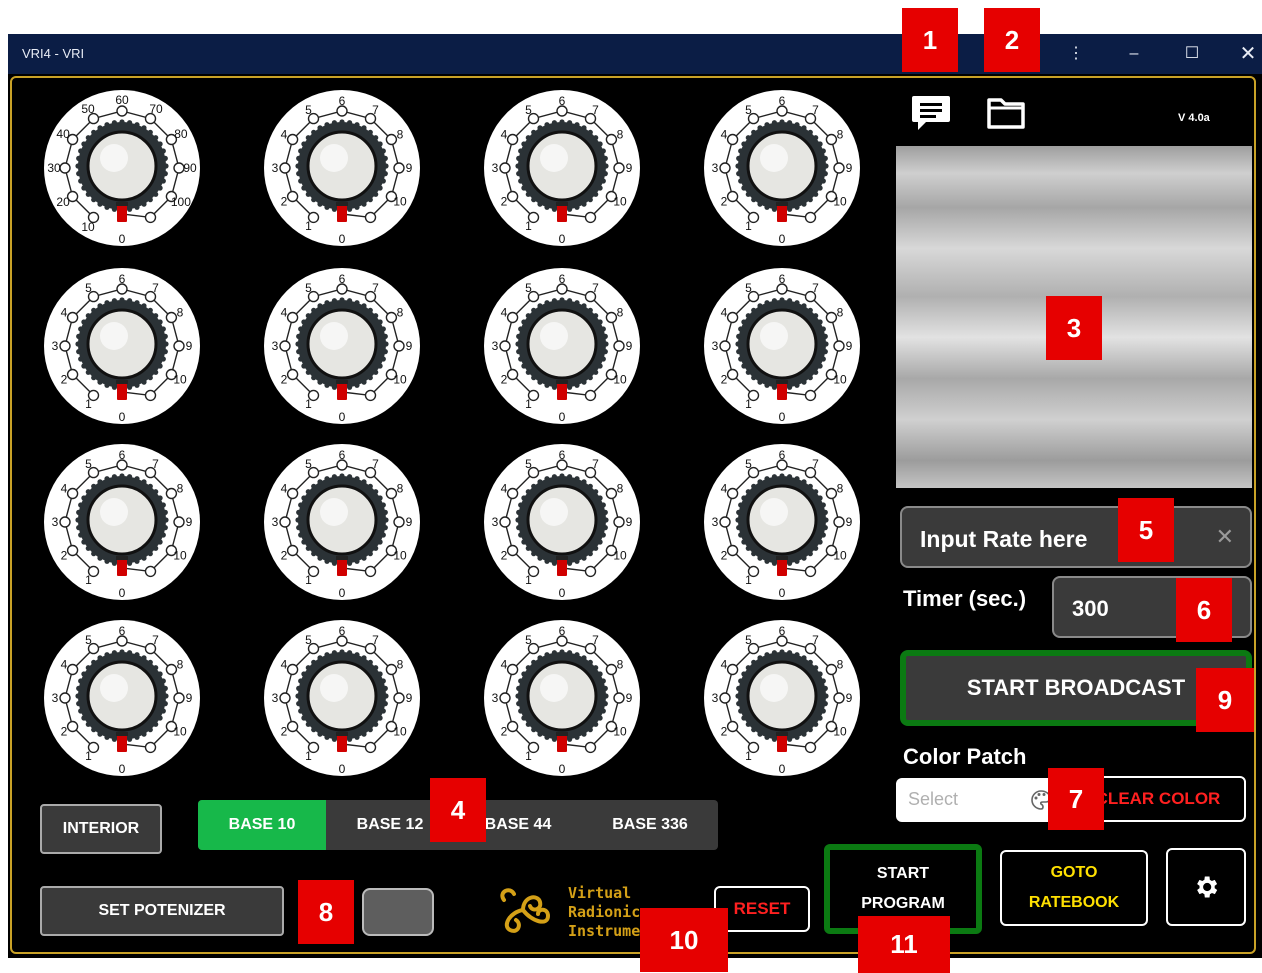 This screenshot has width=1262, height=973. Describe the element at coordinates (1225, 537) in the screenshot. I see `clear-input-icon: ✕` at that location.